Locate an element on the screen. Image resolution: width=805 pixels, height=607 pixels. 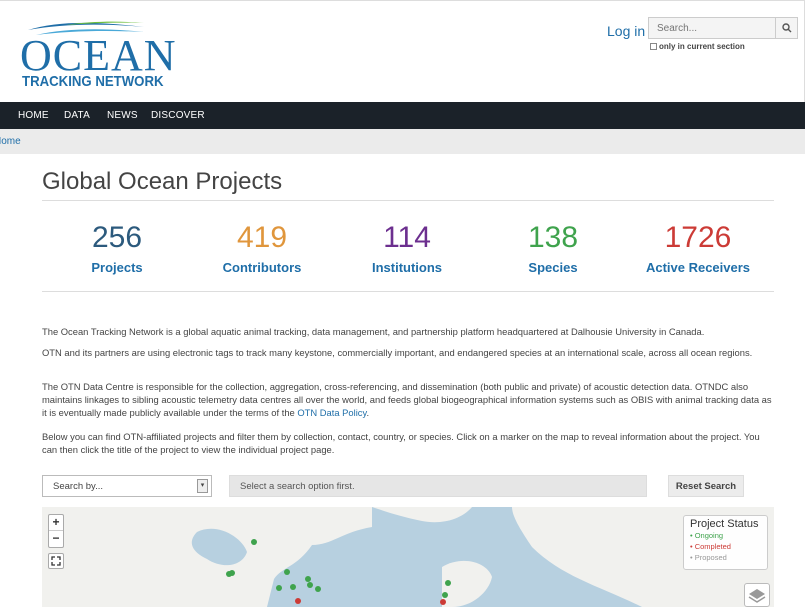
ocean-tracking-network-logo: OCEAN TRACKING NETWORK is located at coordinates (95, 55).